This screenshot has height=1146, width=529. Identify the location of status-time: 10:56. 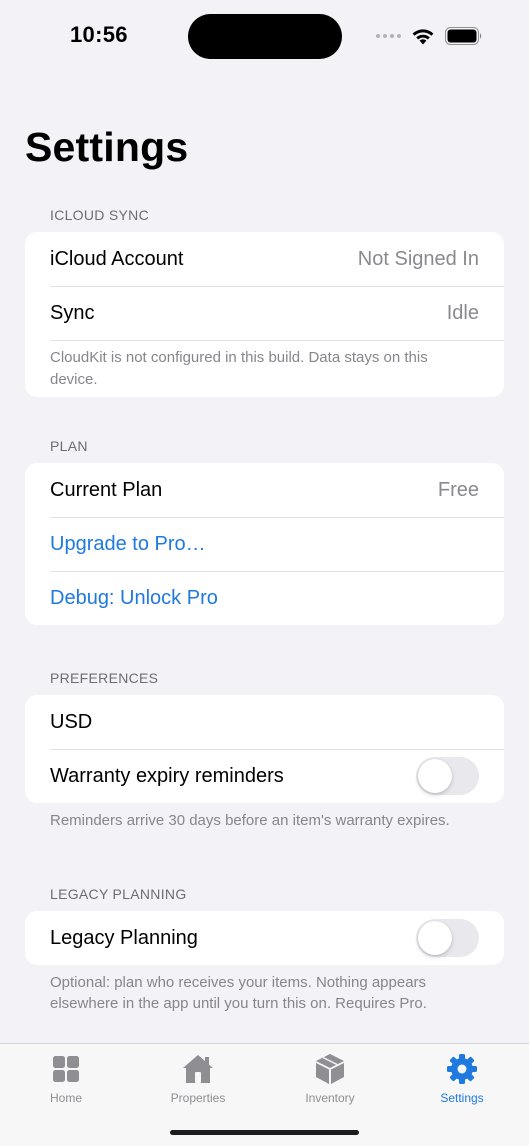
(99, 34).